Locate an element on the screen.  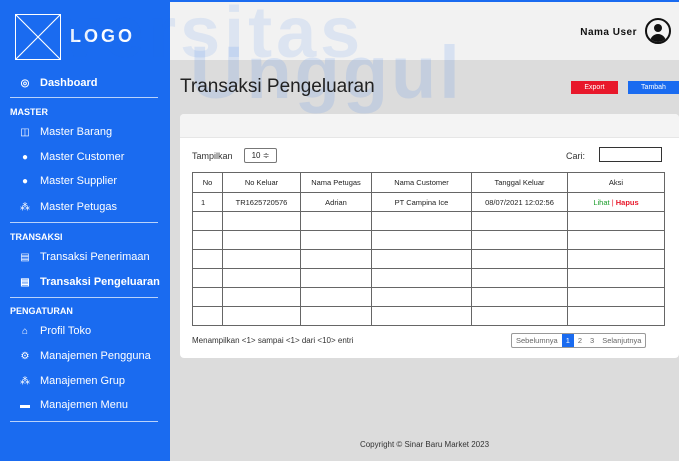
sidebar-item-dashboard: ◎ Dashboard is located at coordinates (85, 83).